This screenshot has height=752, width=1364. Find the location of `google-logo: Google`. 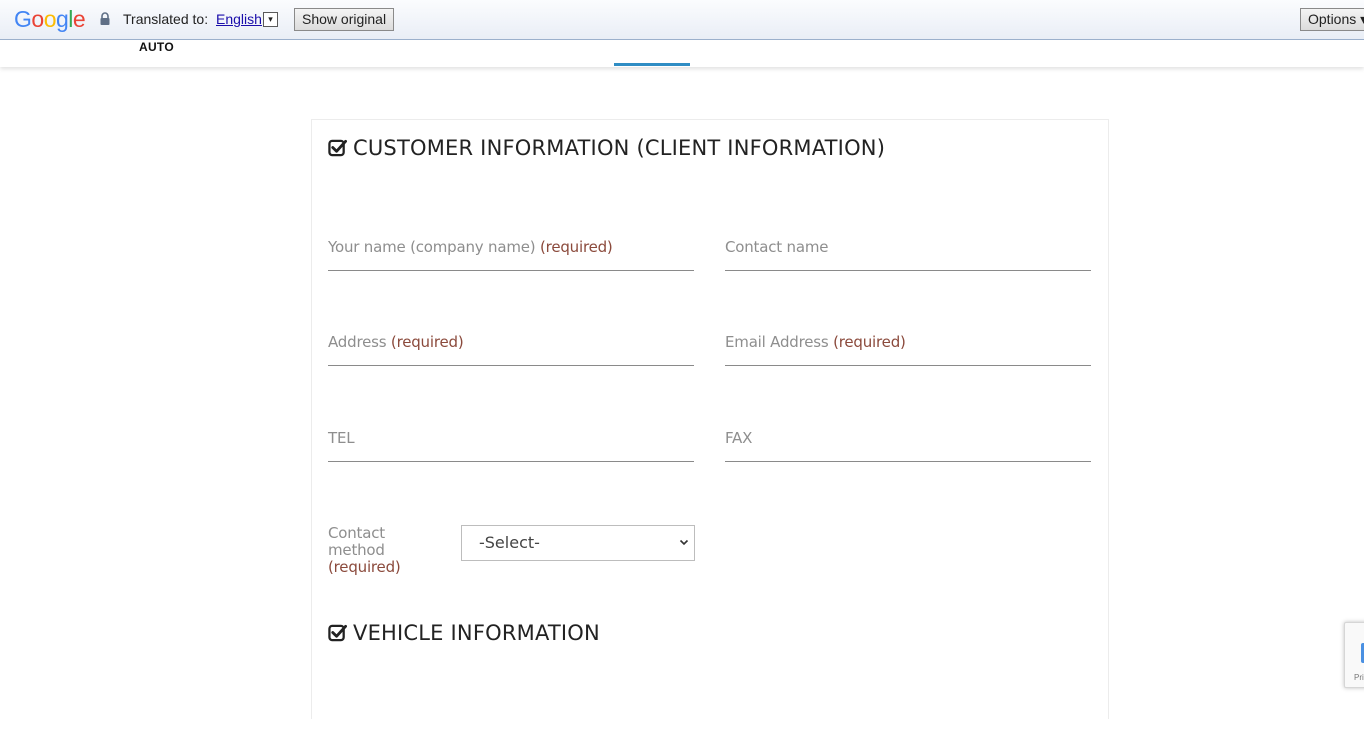

google-logo: Google is located at coordinates (50, 19).